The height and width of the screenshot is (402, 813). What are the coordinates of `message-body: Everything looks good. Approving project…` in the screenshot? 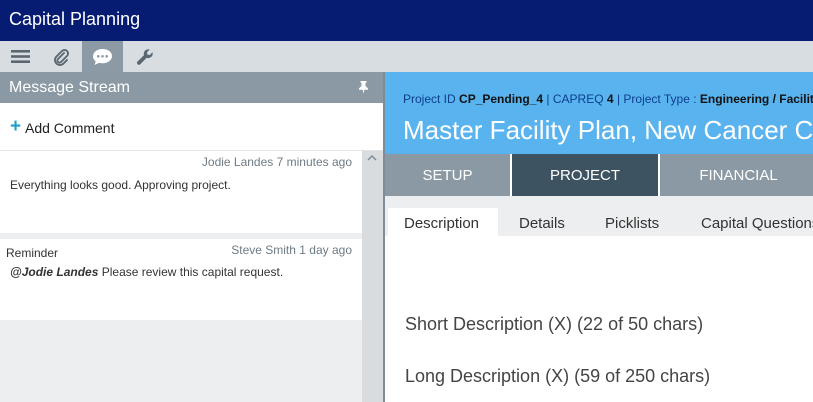 It's located at (120, 185).